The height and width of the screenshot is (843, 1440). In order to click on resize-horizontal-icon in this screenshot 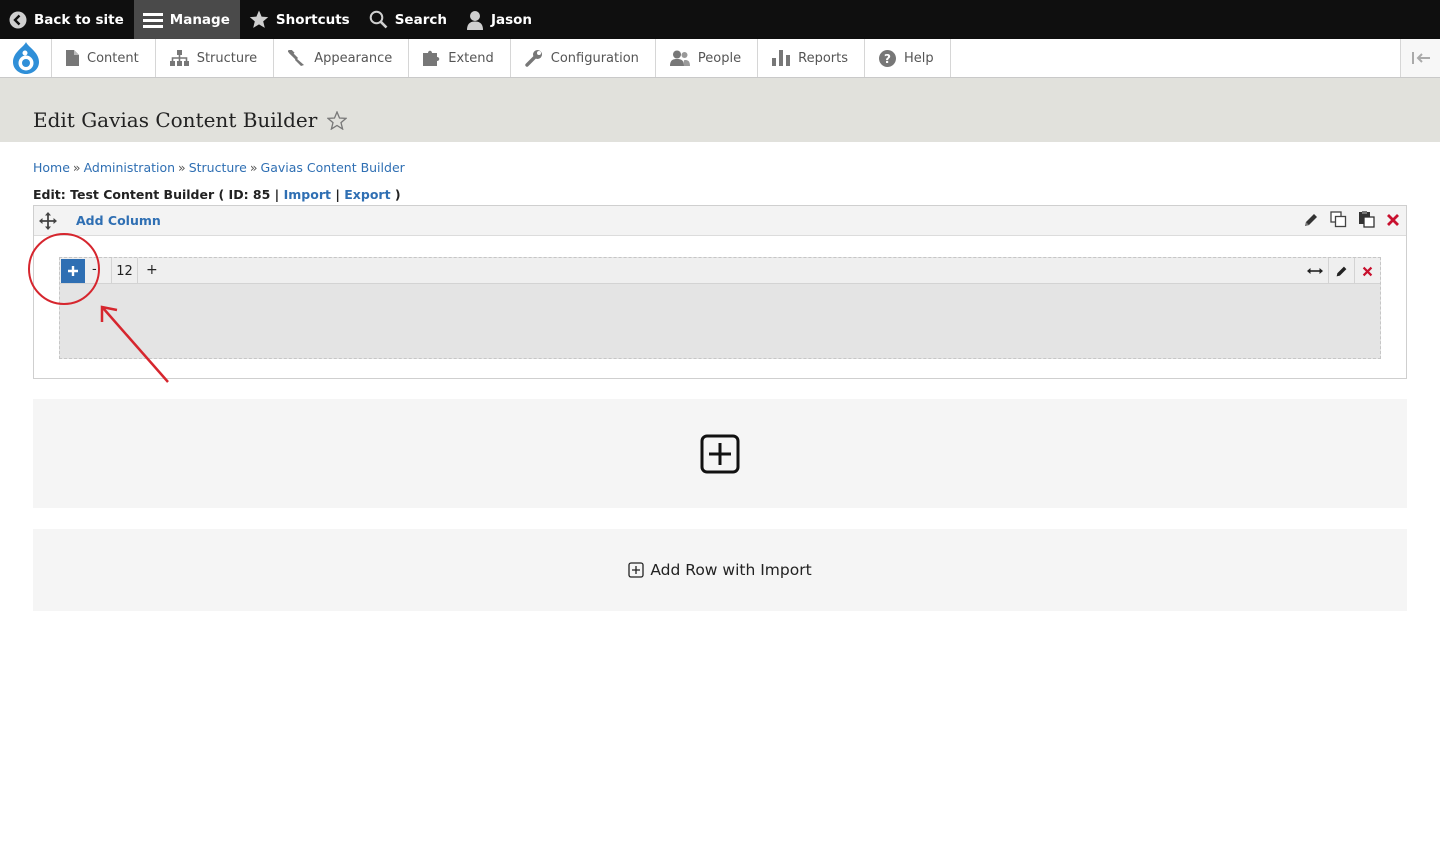, I will do `click(1315, 271)`.